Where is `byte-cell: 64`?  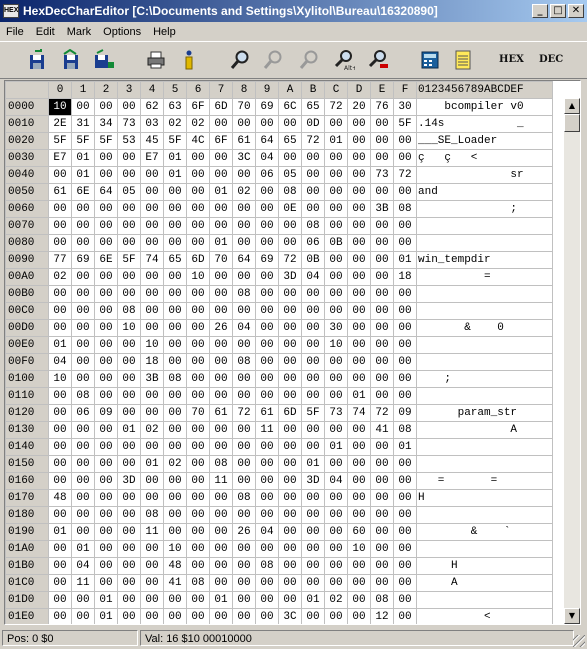 byte-cell: 64 is located at coordinates (244, 260).